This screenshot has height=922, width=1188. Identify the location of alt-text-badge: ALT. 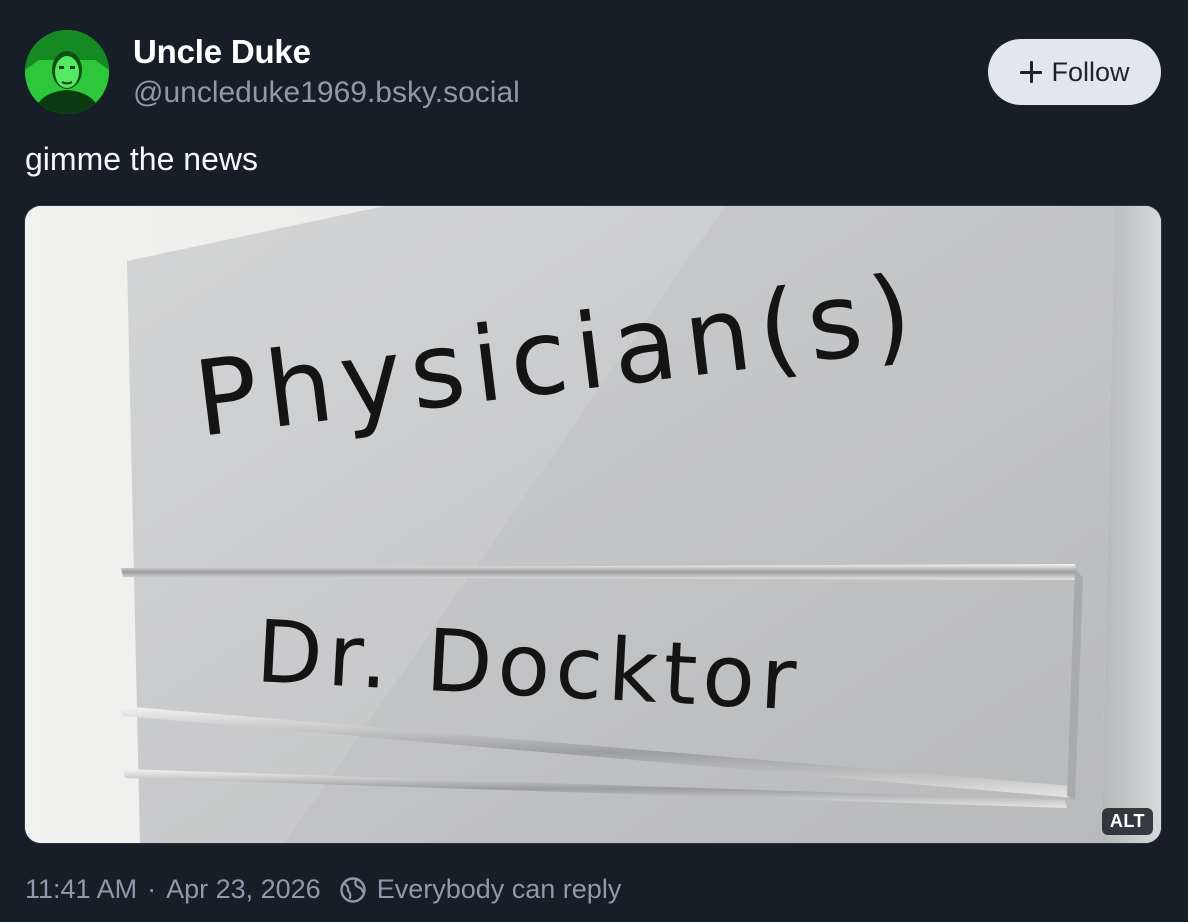
(1127, 821).